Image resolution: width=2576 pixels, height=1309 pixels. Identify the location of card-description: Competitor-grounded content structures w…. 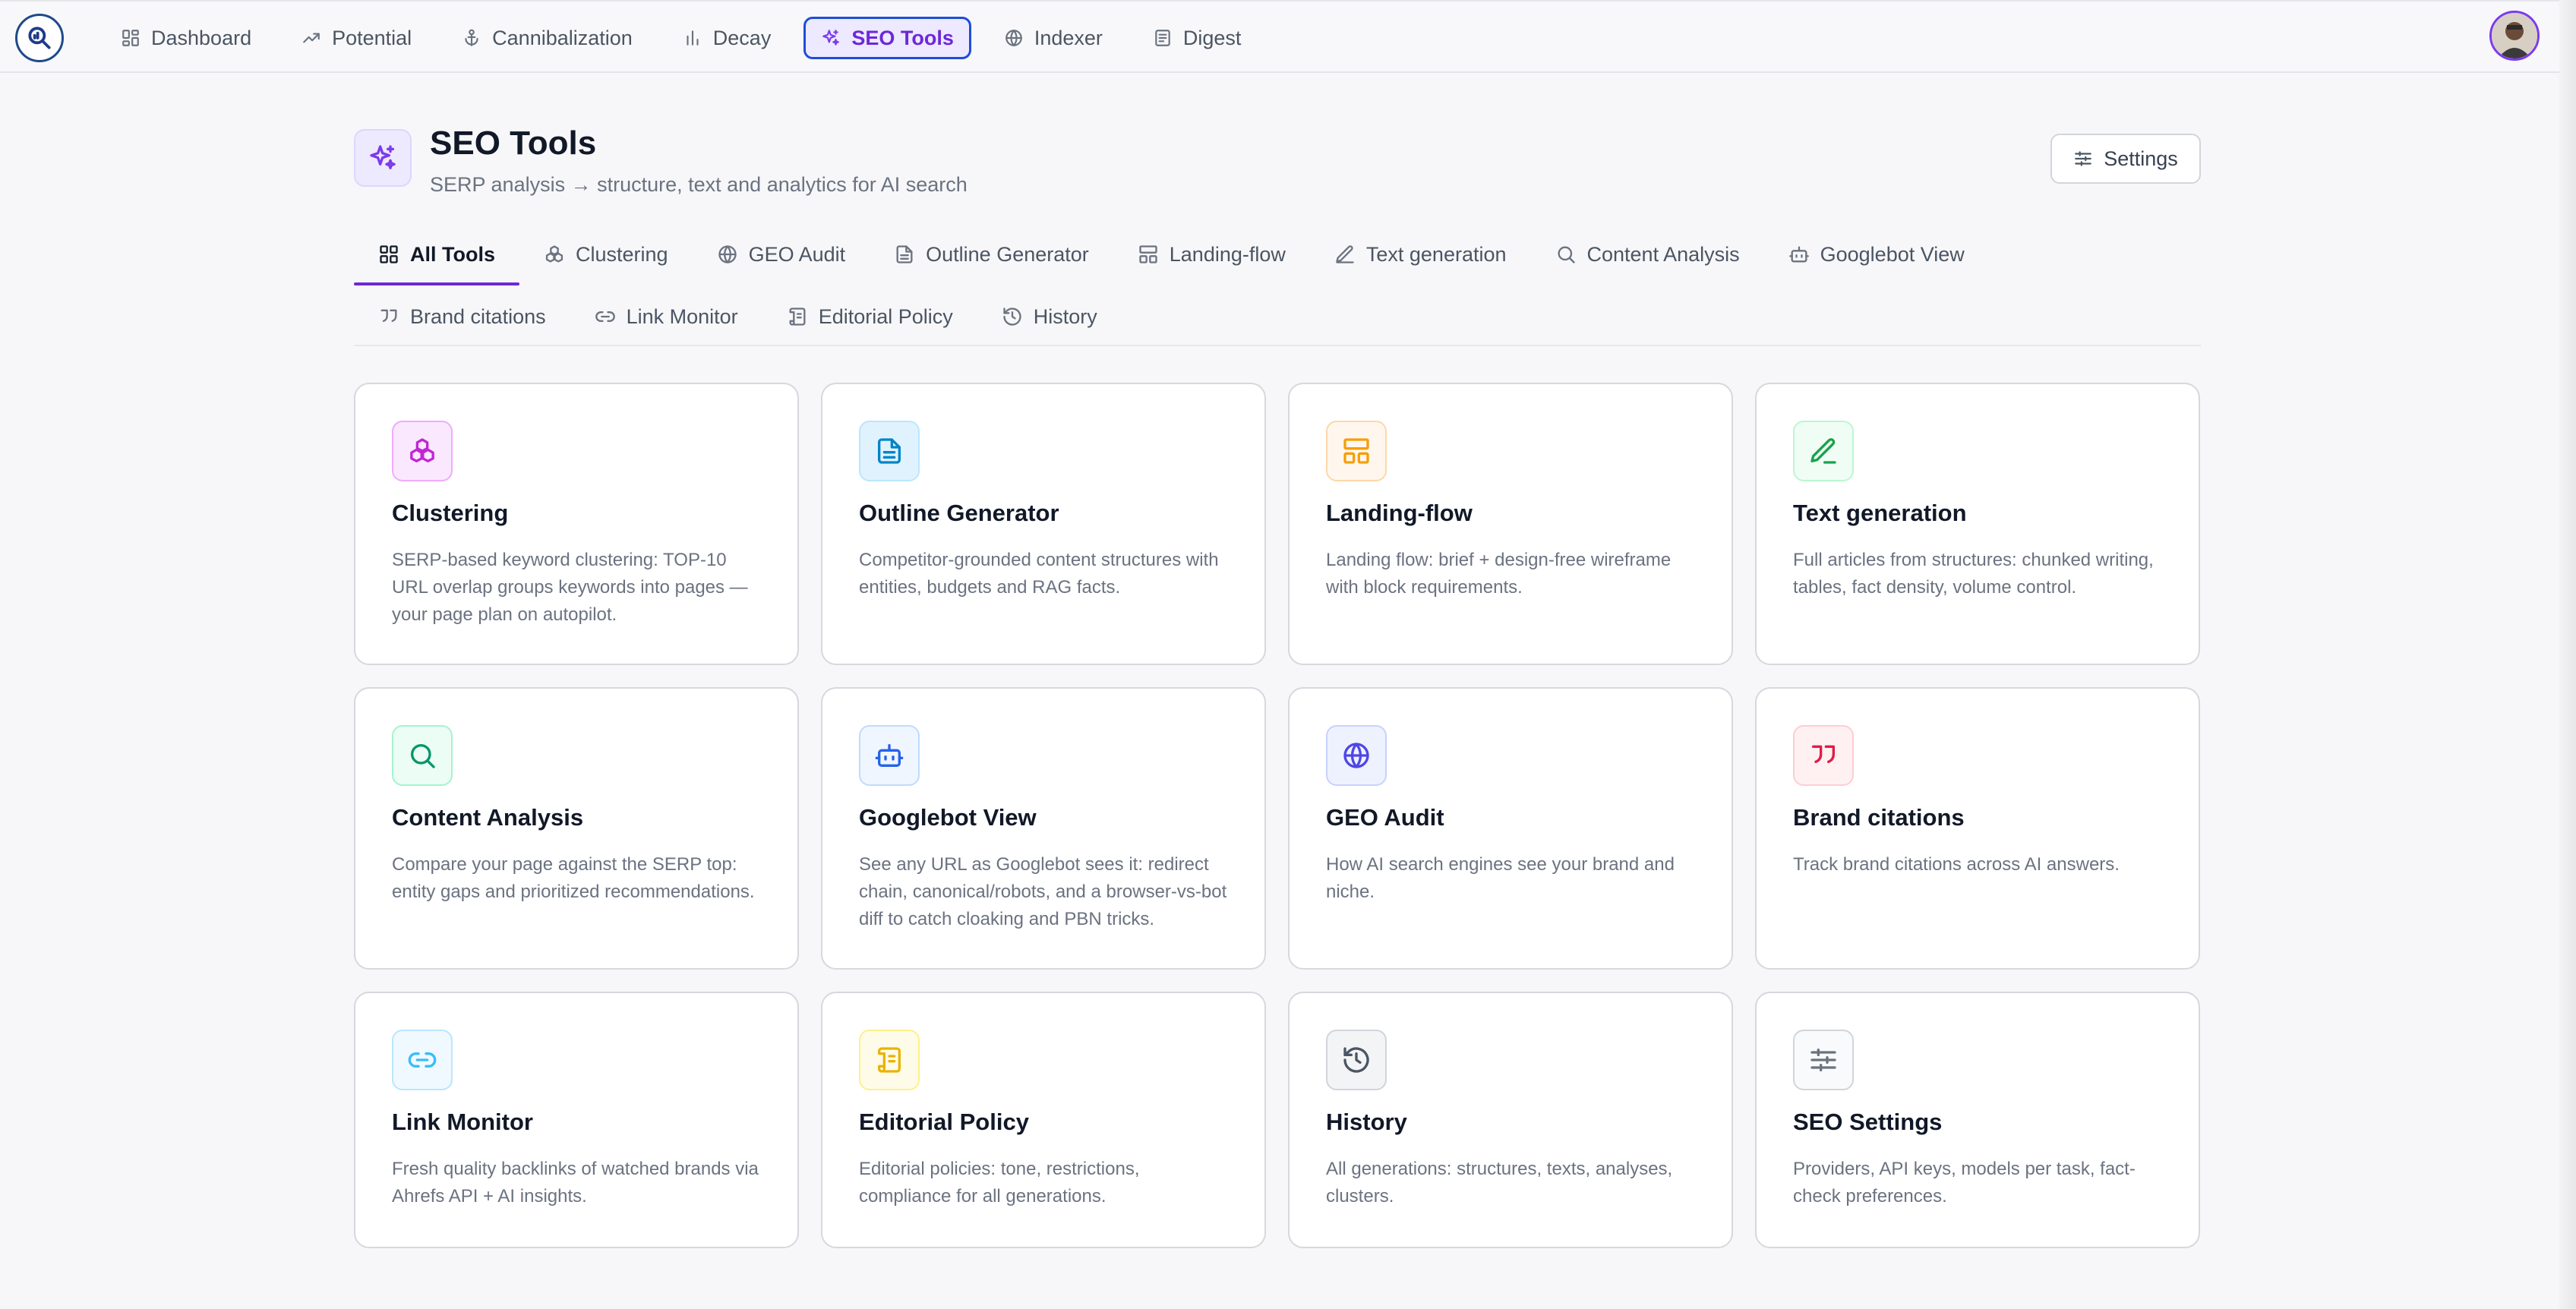
(1039, 574).